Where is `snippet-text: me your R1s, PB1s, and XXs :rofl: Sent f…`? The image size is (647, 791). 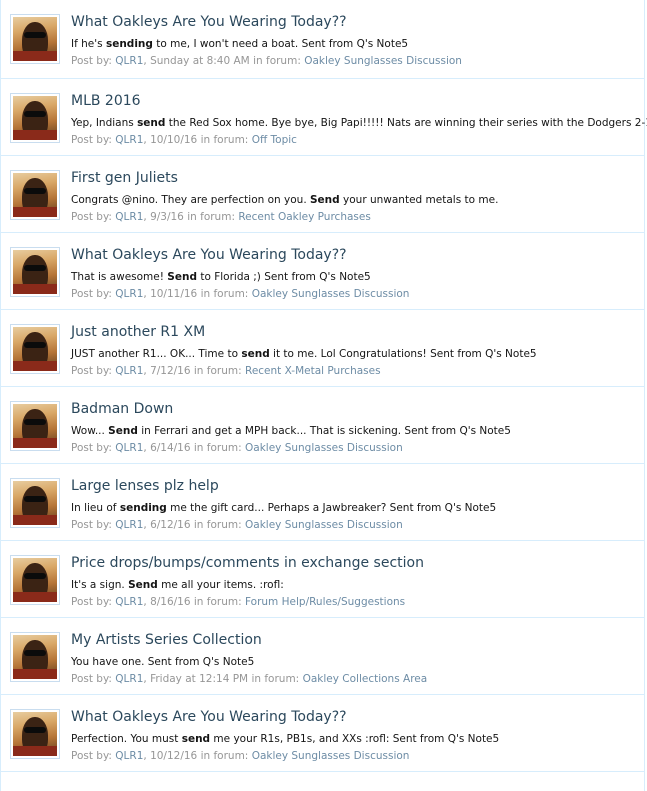 snippet-text: me your R1s, PB1s, and XXs :rofl: Sent f… is located at coordinates (355, 739).